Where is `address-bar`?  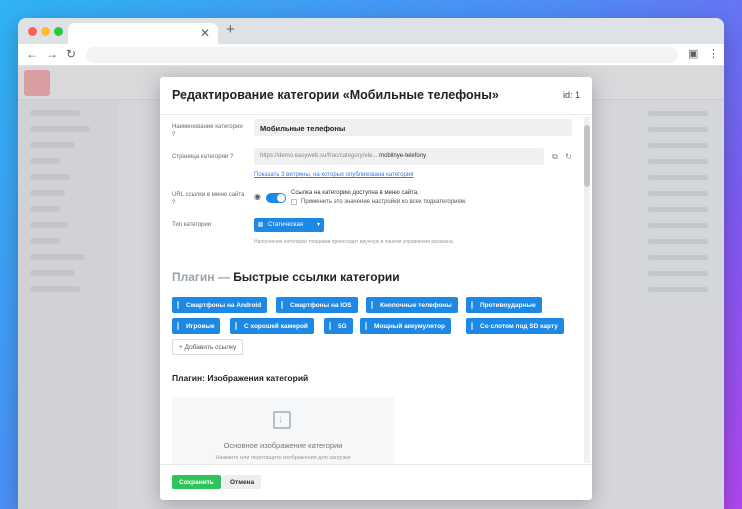 address-bar is located at coordinates (382, 55).